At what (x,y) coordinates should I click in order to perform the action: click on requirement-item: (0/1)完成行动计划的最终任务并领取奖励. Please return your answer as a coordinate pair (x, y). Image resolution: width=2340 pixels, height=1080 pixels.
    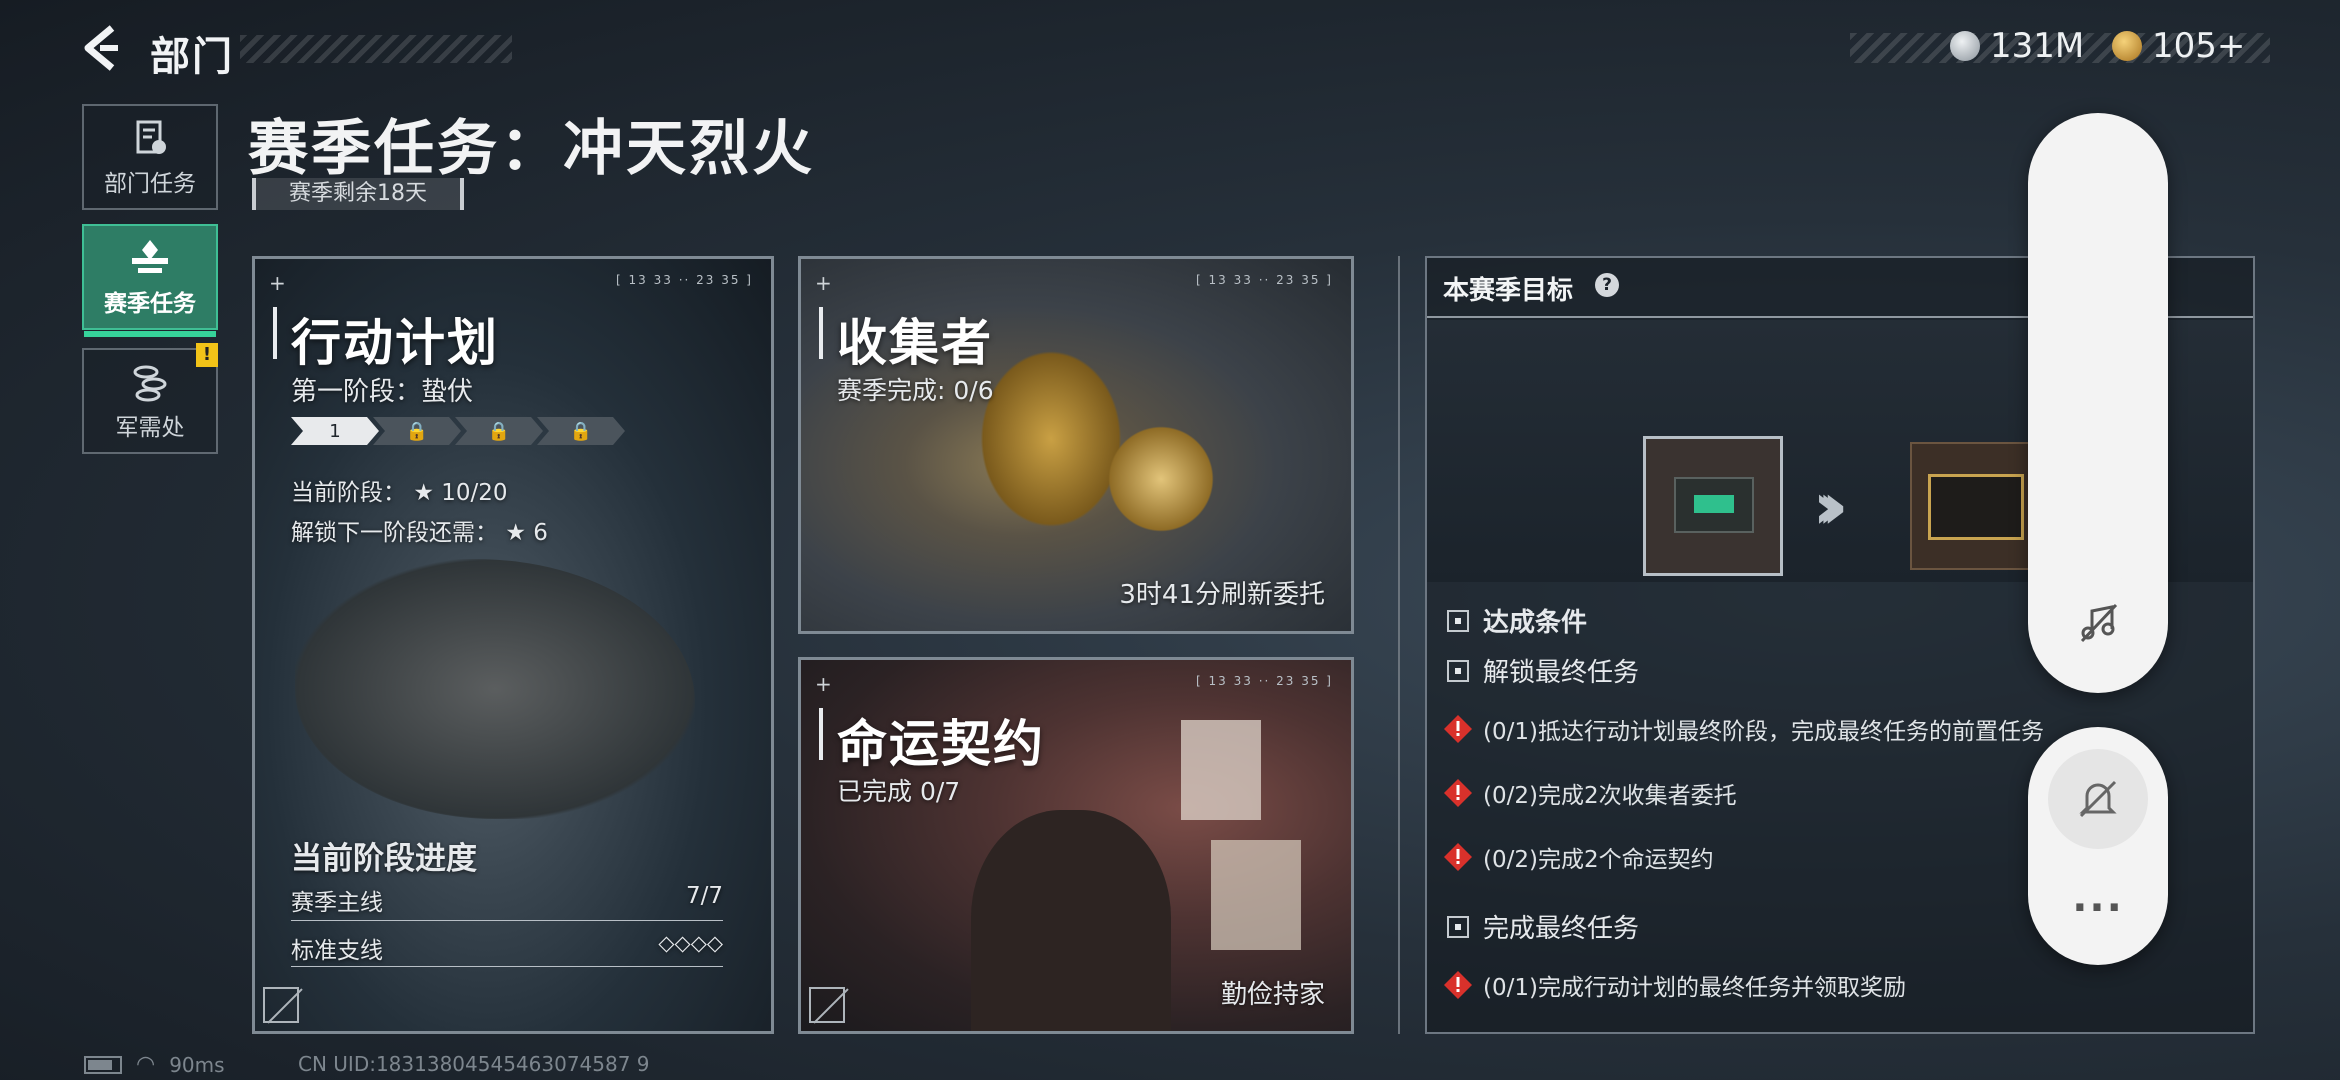
    Looking at the image, I should click on (1674, 985).